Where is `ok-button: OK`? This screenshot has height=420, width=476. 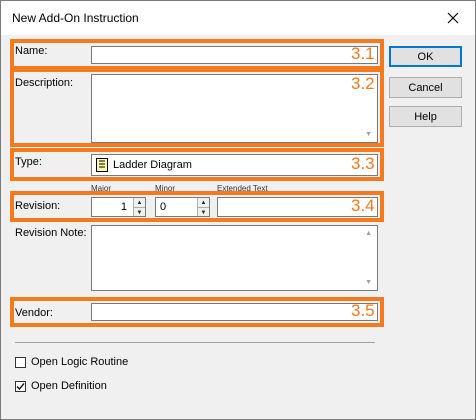 ok-button: OK is located at coordinates (425, 56).